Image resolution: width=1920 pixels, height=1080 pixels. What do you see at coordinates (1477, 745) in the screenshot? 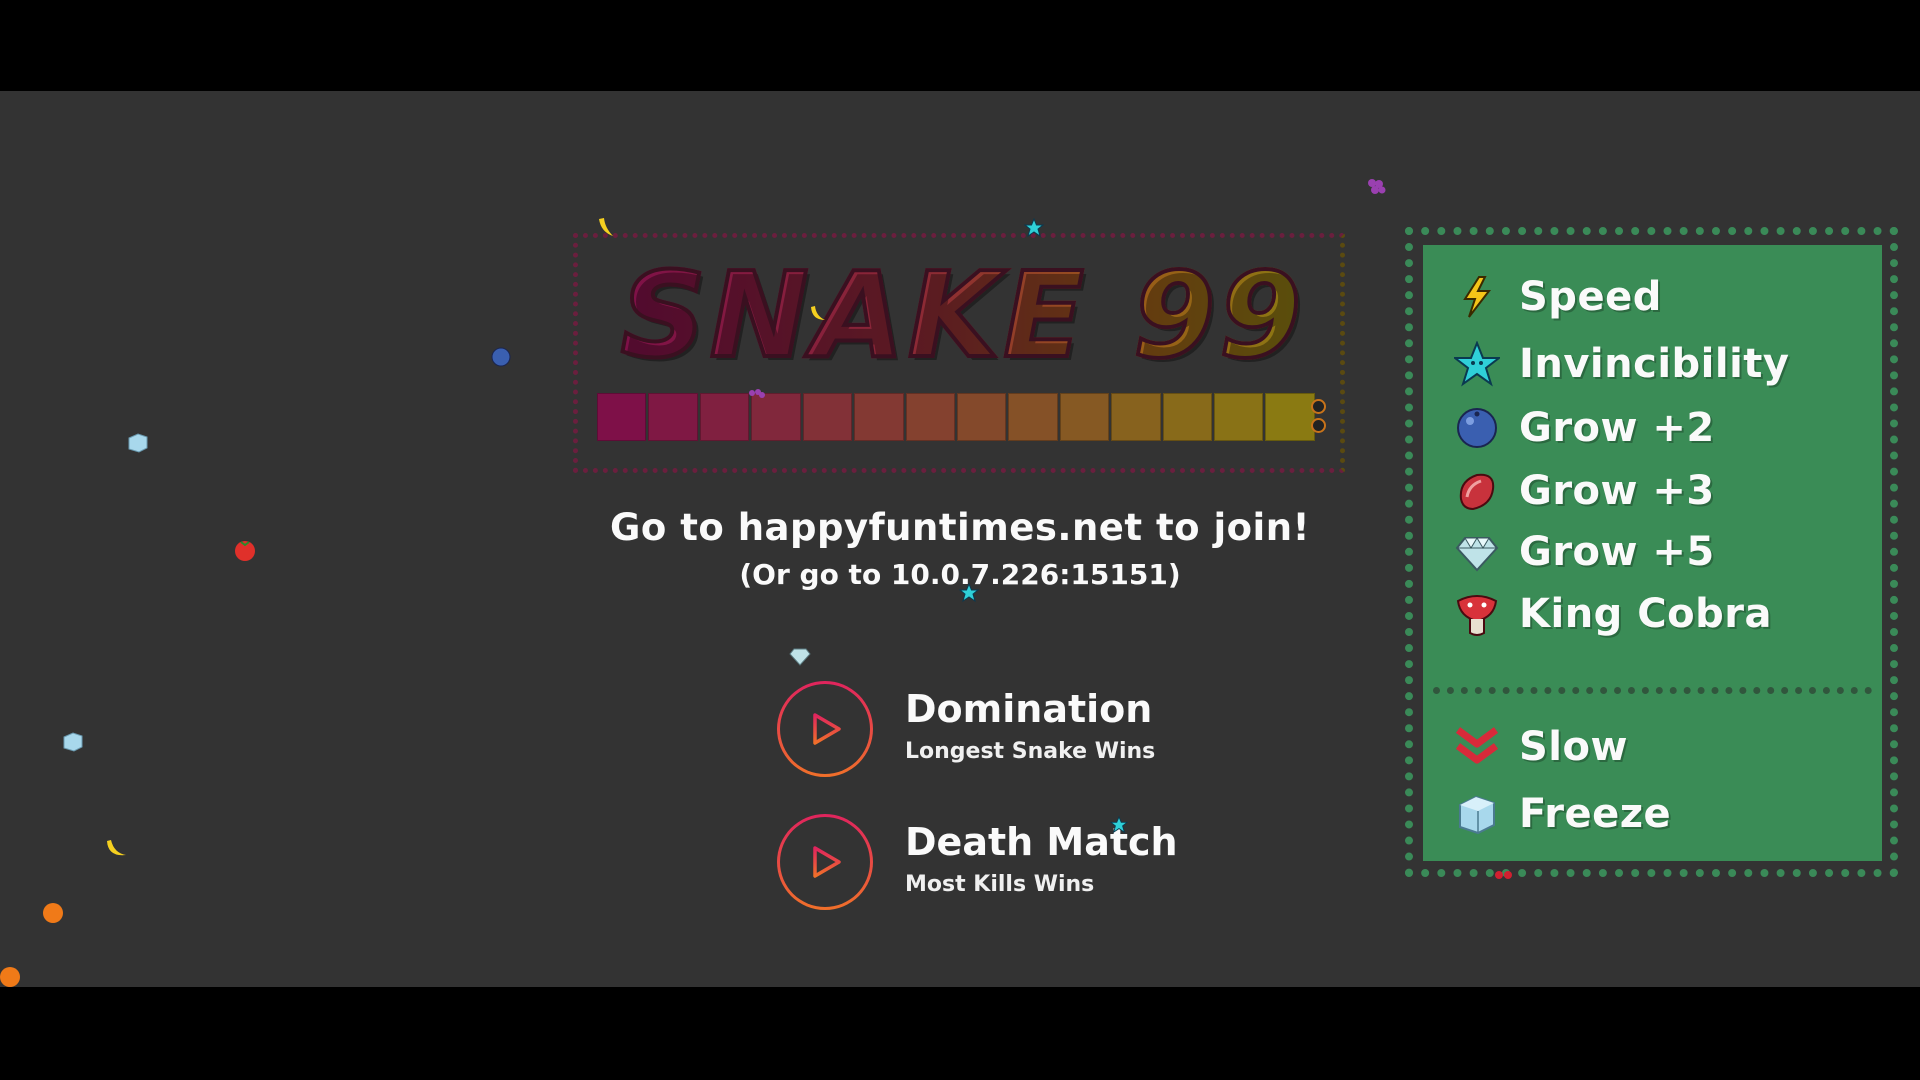
I see `chevron-down-icon` at bounding box center [1477, 745].